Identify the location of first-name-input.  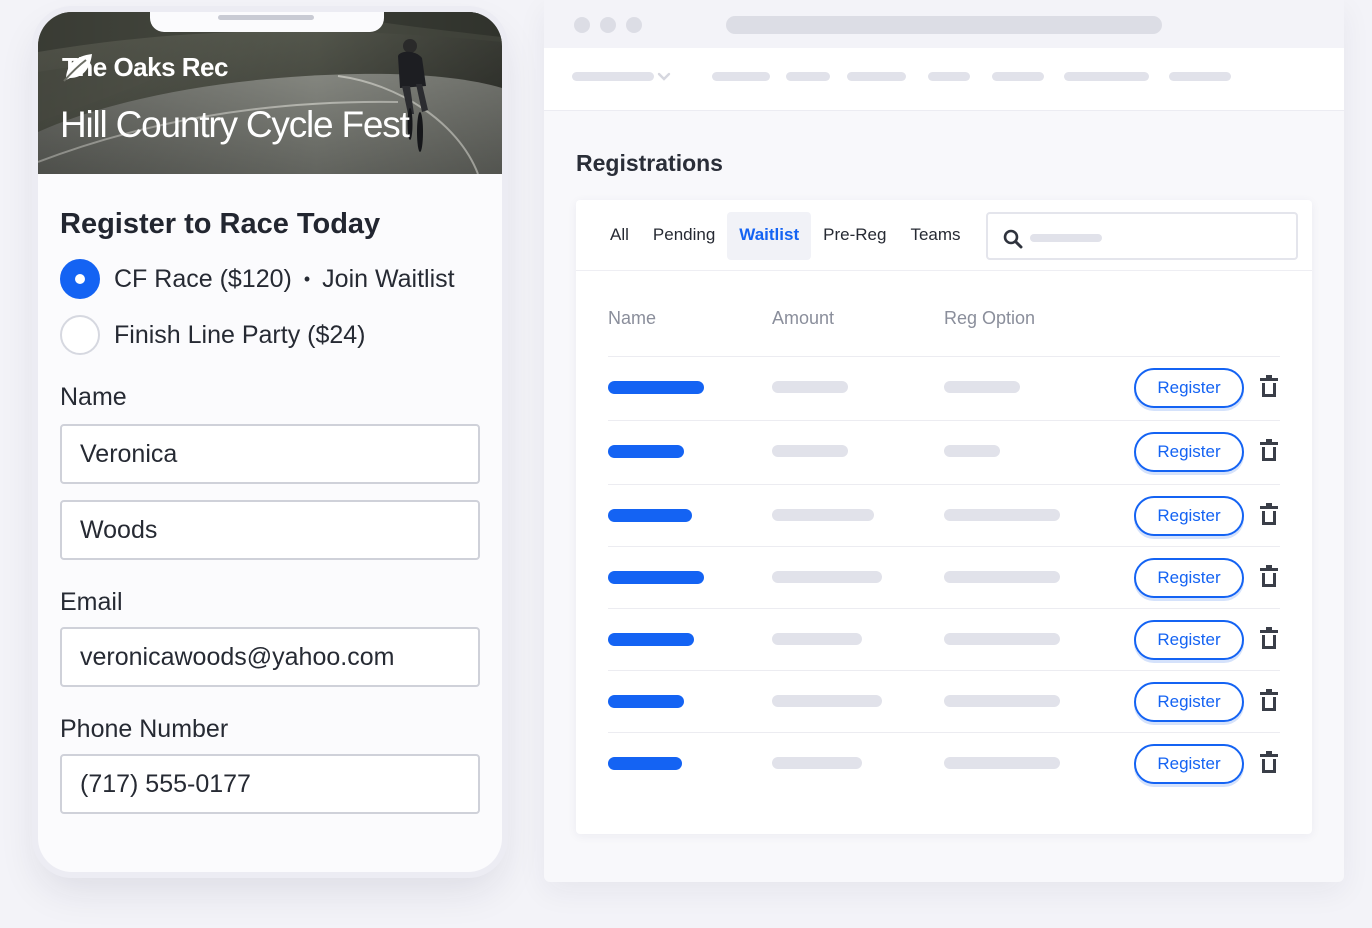
(270, 454).